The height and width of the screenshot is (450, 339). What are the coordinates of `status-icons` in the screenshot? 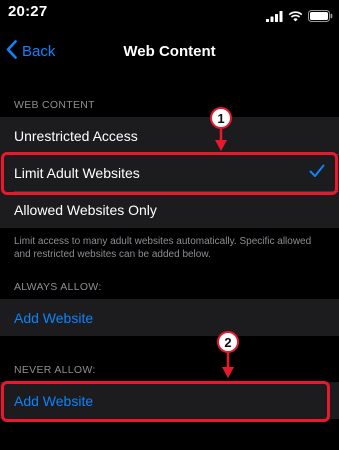 It's located at (299, 18).